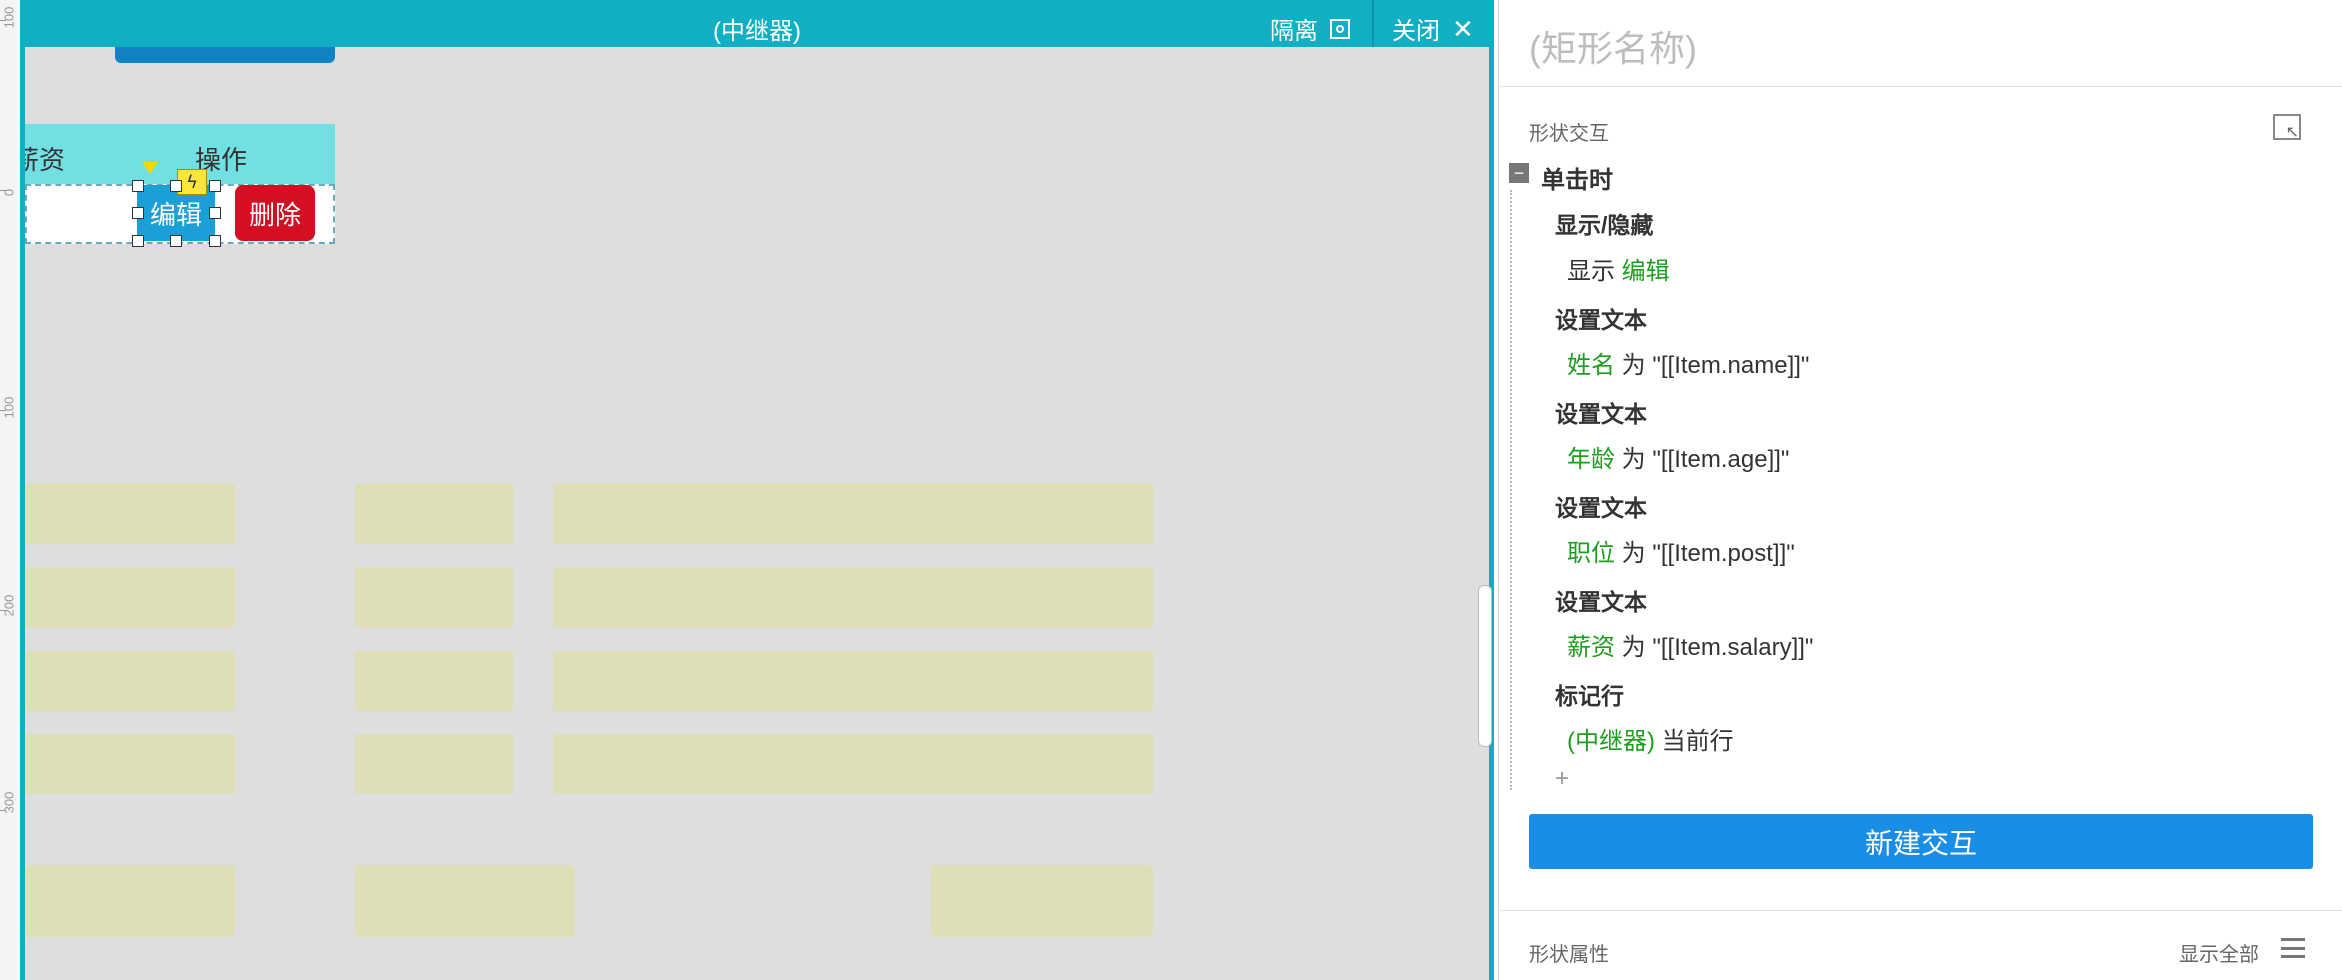  What do you see at coordinates (225, 55) in the screenshot?
I see `blue-shape` at bounding box center [225, 55].